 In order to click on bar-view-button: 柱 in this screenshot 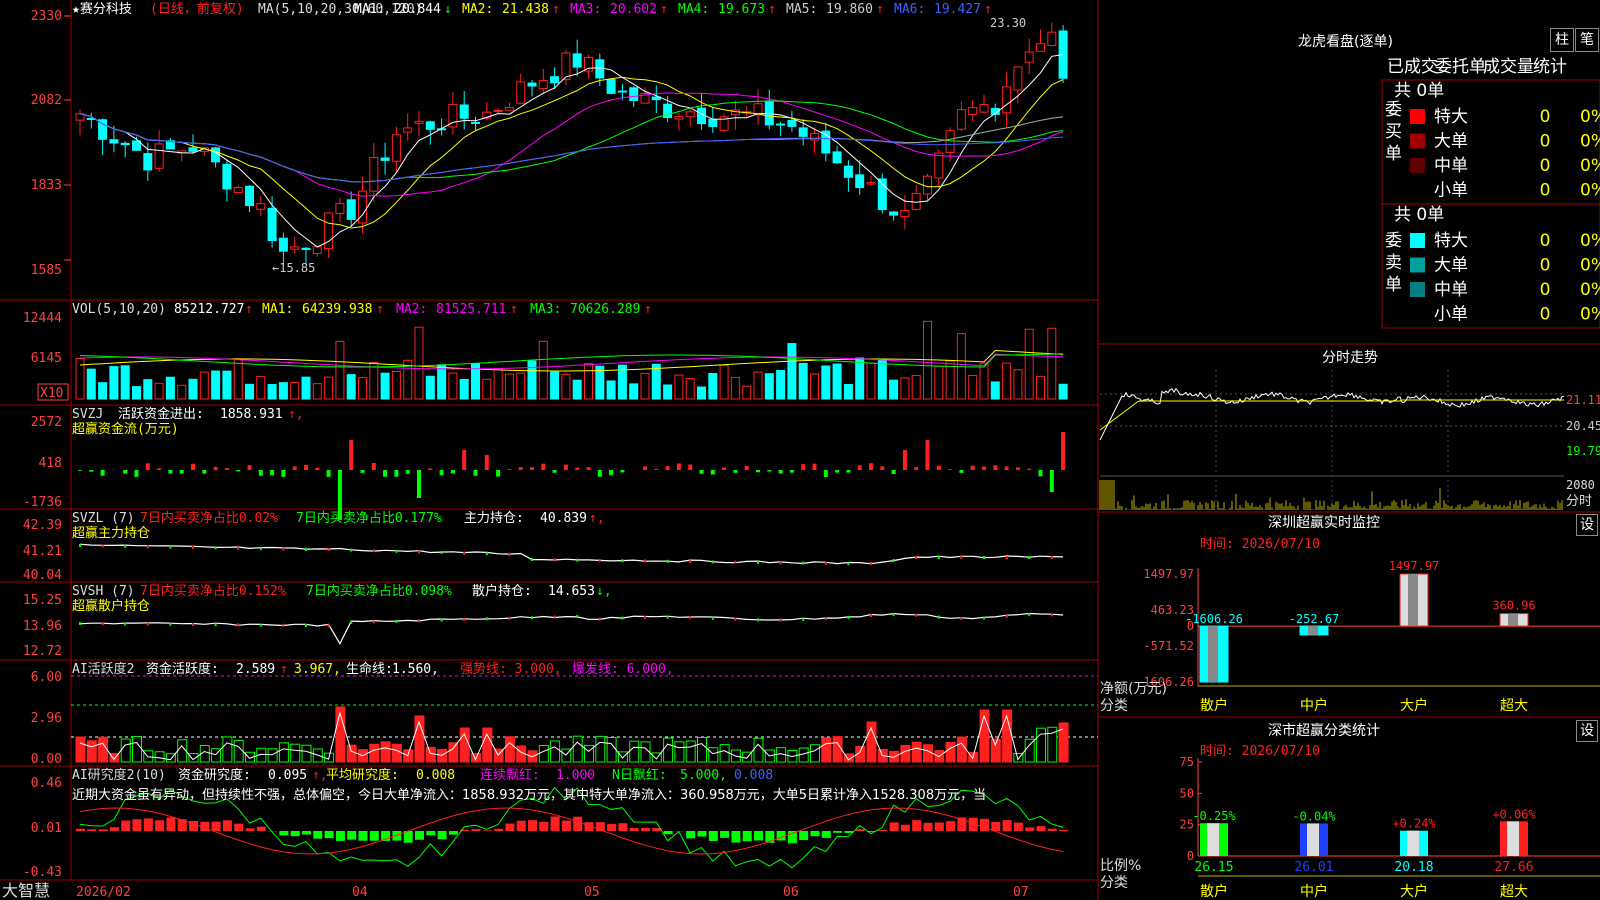, I will do `click(1562, 40)`.